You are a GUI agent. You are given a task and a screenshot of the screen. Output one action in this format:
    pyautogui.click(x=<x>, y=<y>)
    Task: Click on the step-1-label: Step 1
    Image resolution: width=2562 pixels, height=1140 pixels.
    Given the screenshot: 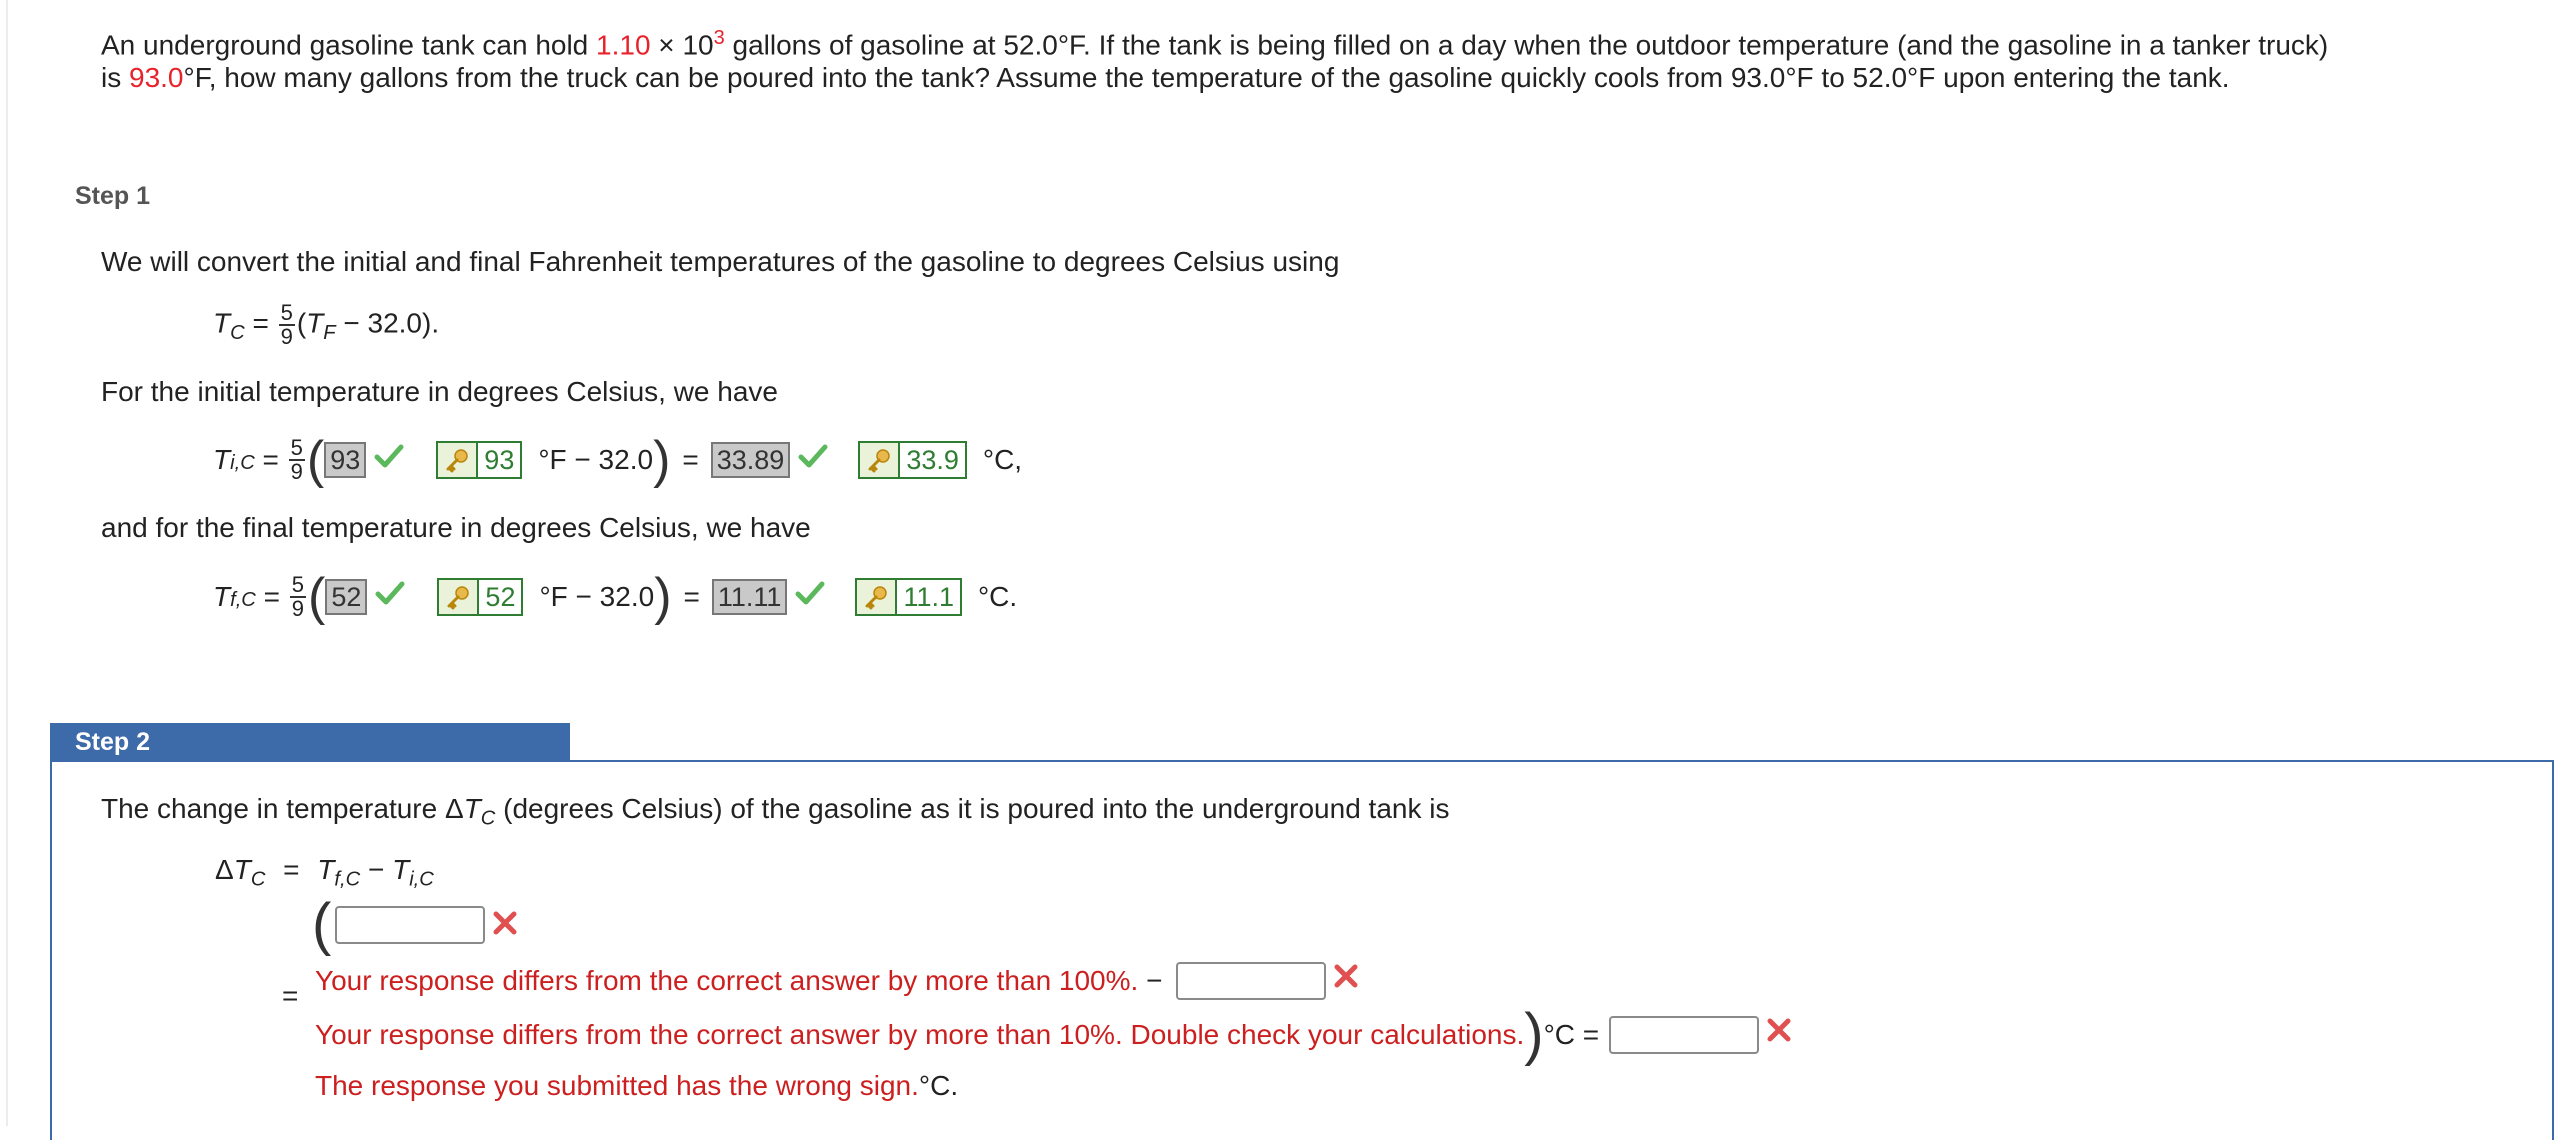 What is the action you would take?
    pyautogui.click(x=113, y=196)
    